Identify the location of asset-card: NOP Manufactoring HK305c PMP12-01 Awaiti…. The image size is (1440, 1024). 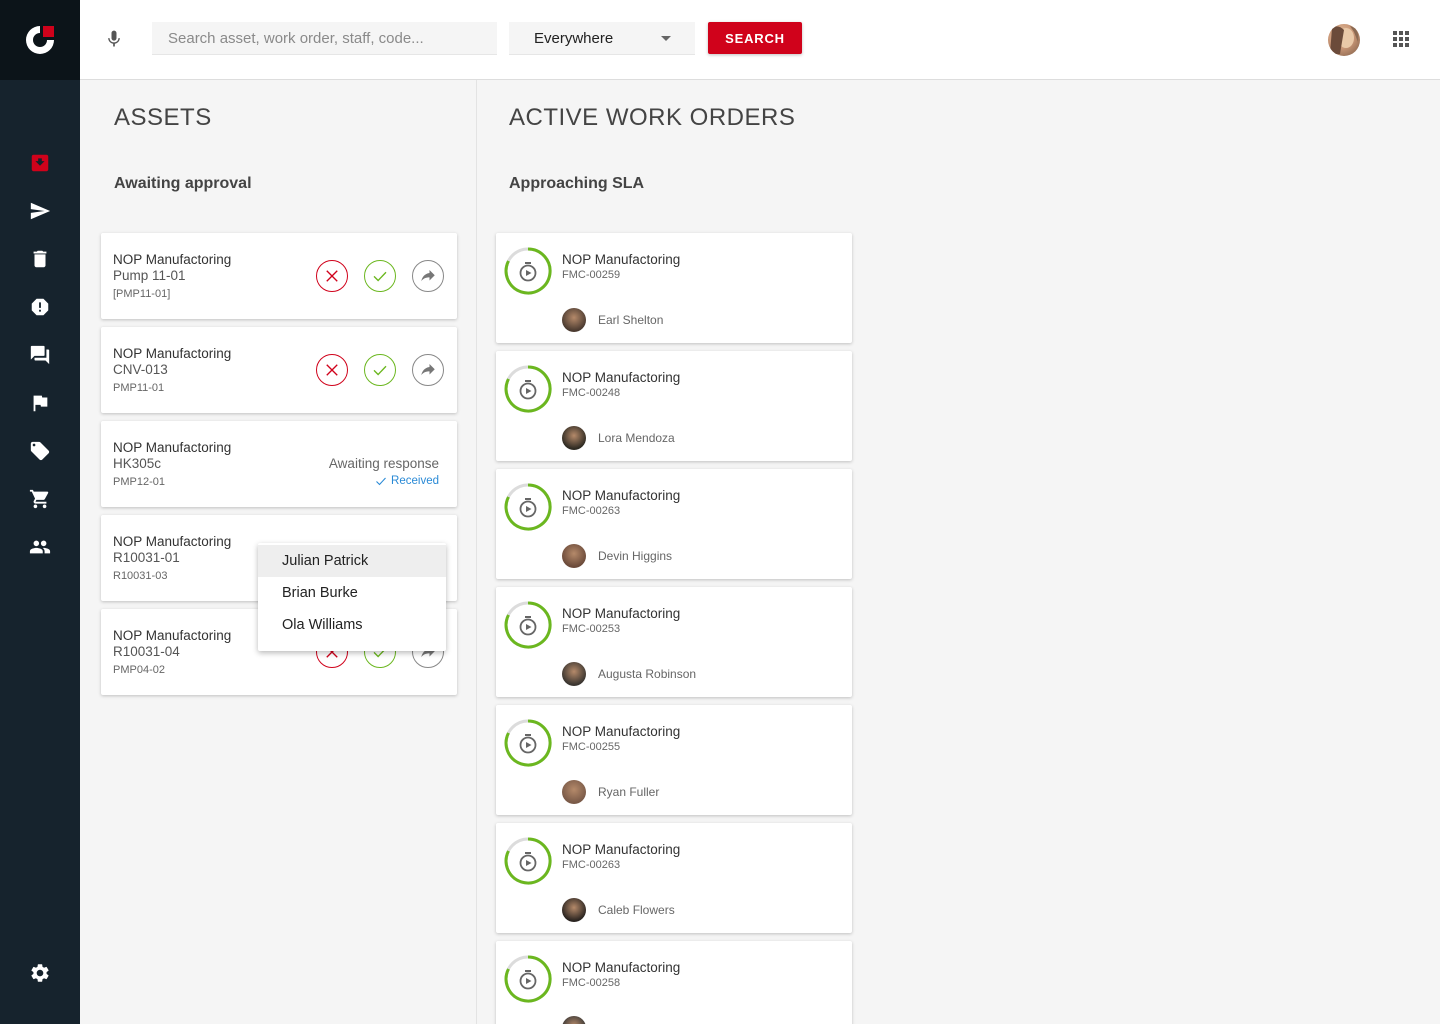
(279, 464).